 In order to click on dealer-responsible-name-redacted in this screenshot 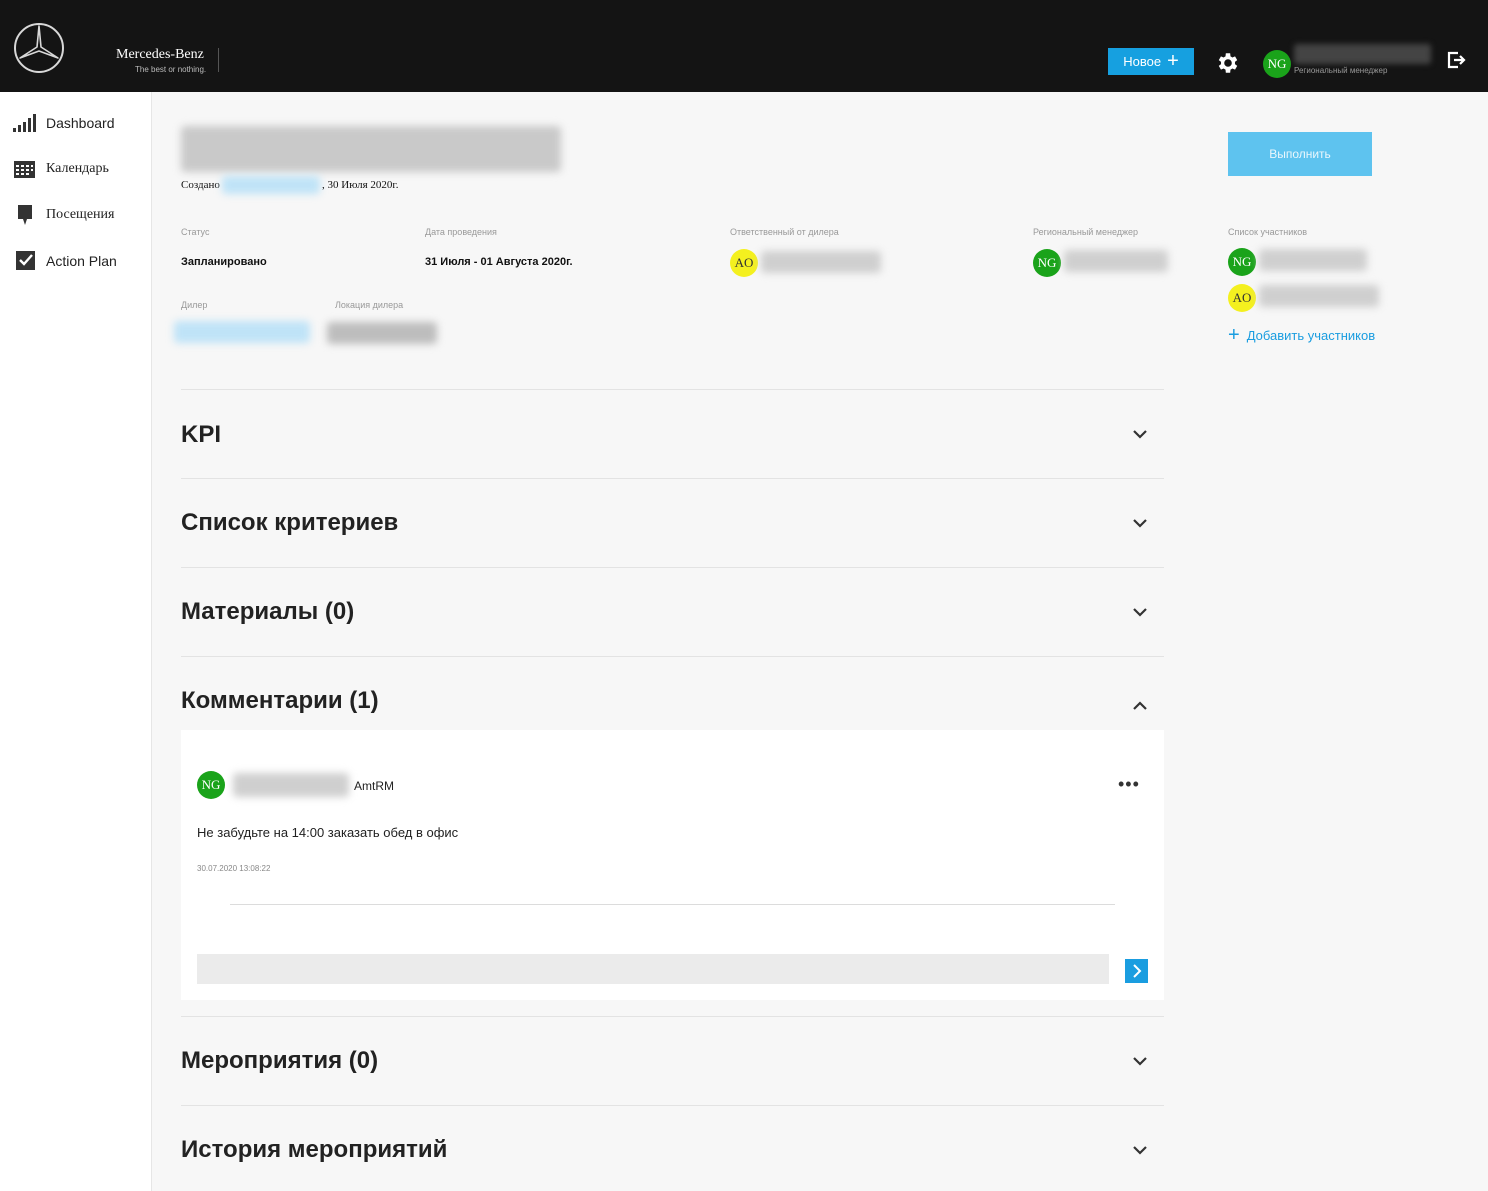, I will do `click(821, 262)`.